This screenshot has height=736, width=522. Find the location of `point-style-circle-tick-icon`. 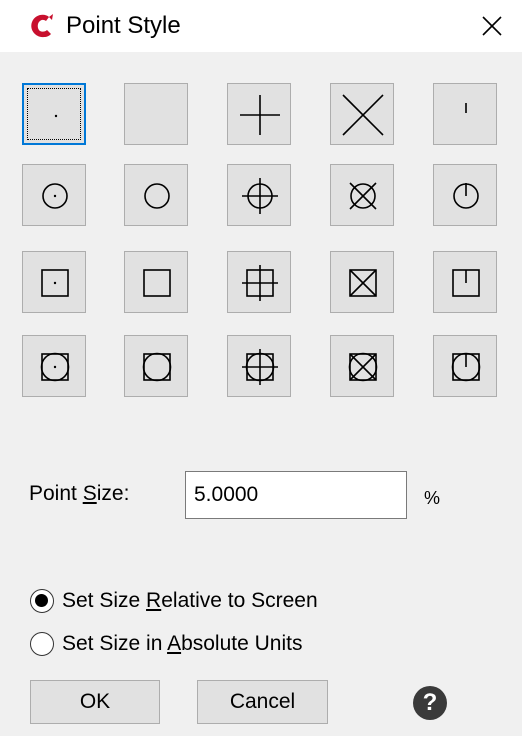

point-style-circle-tick-icon is located at coordinates (466, 196).